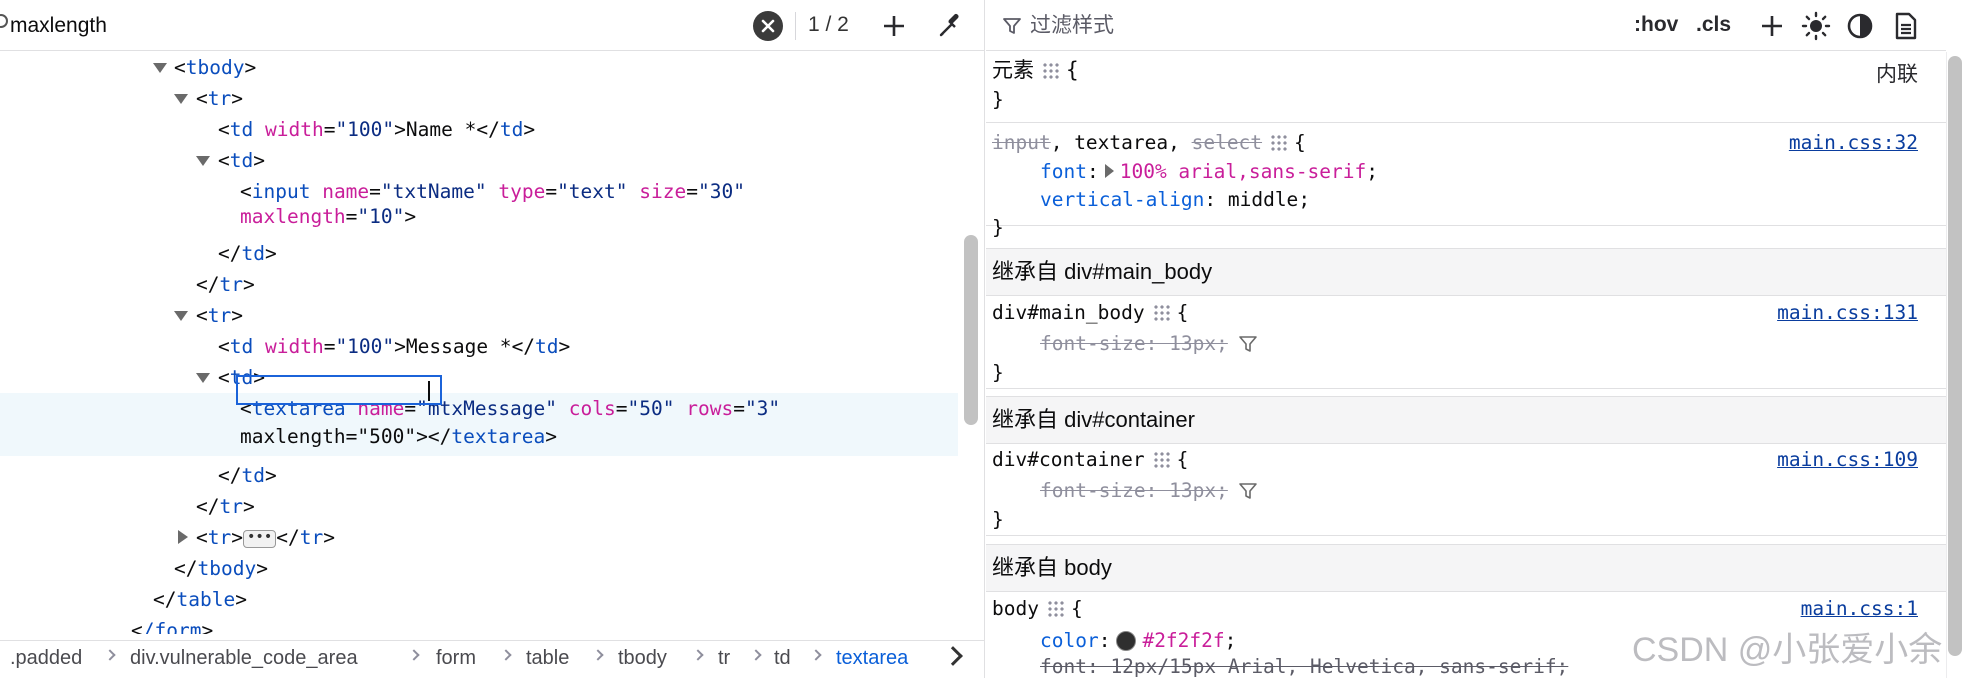 This screenshot has height=678, width=1974. I want to click on rule-selector-unmatched: input, so click(1021, 142).